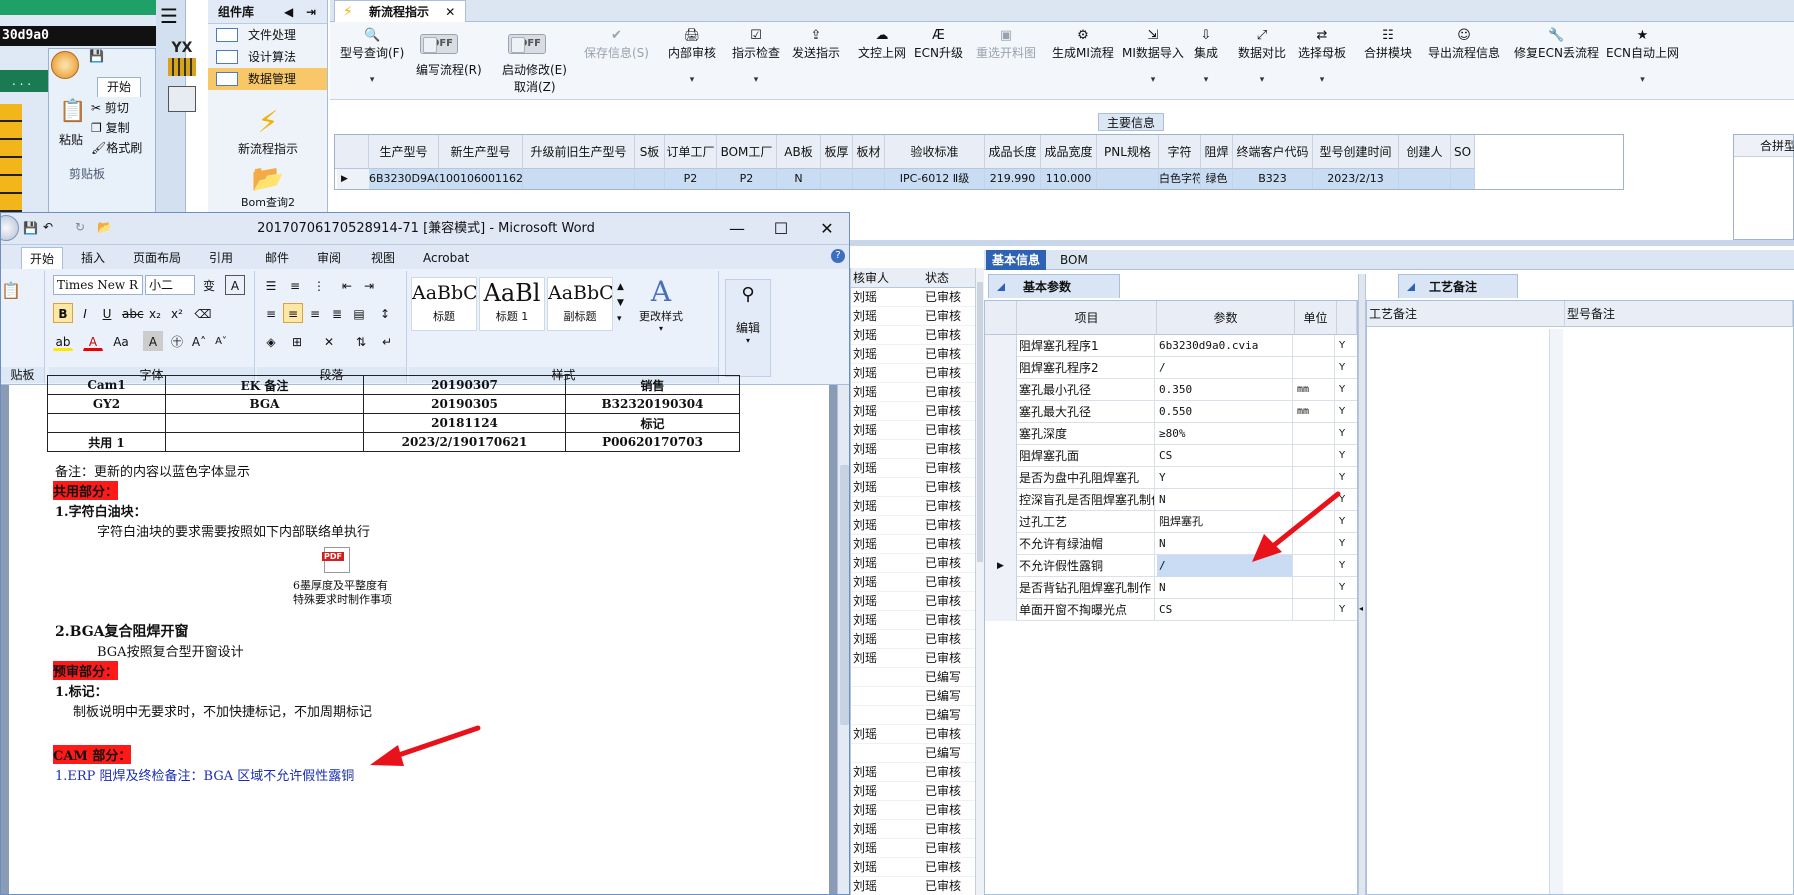 The image size is (1794, 895). I want to click on minimize-button: —, so click(737, 229).